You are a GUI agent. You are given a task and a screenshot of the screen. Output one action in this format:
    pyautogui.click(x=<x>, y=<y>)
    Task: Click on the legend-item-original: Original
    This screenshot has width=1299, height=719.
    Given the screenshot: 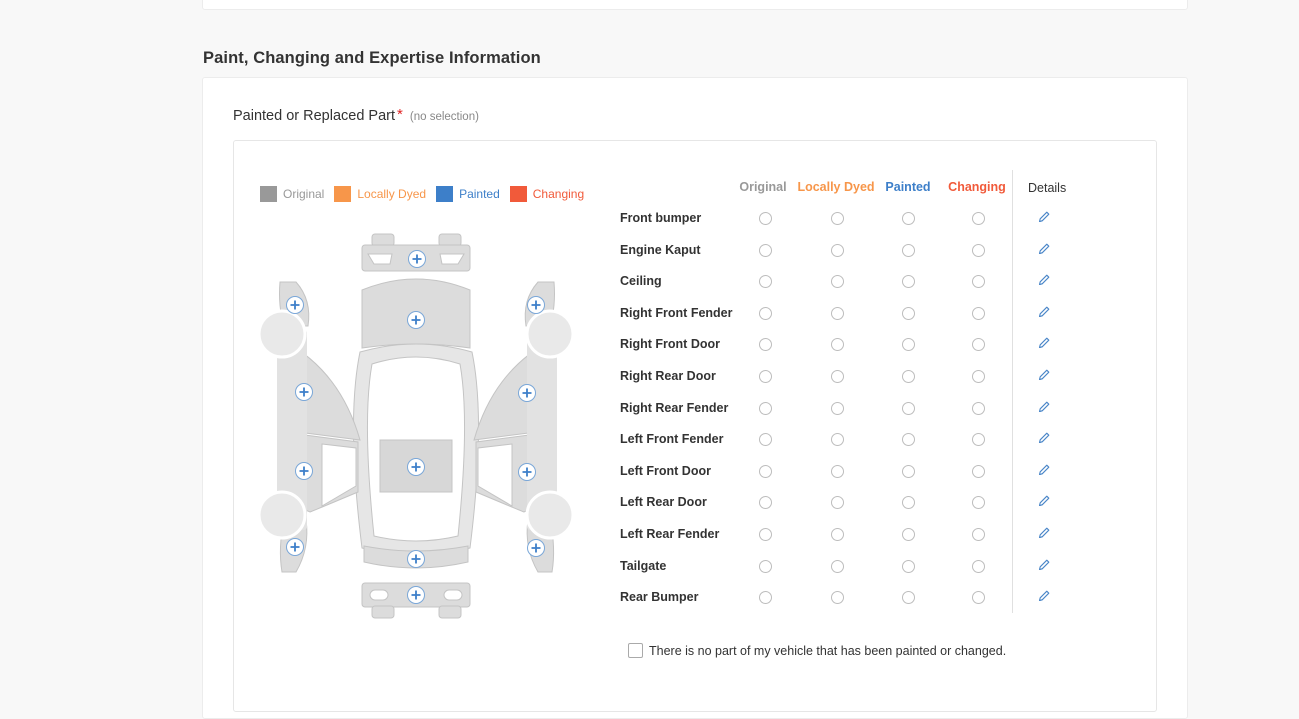 What is the action you would take?
    pyautogui.click(x=292, y=194)
    